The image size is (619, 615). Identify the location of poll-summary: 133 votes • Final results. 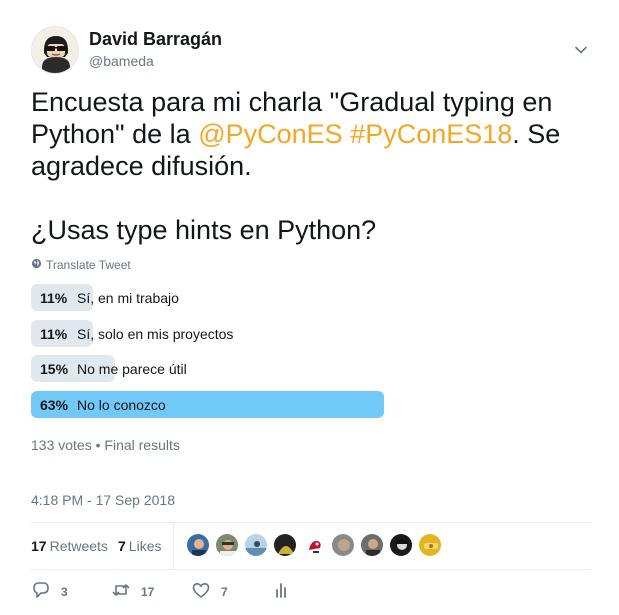
(105, 445).